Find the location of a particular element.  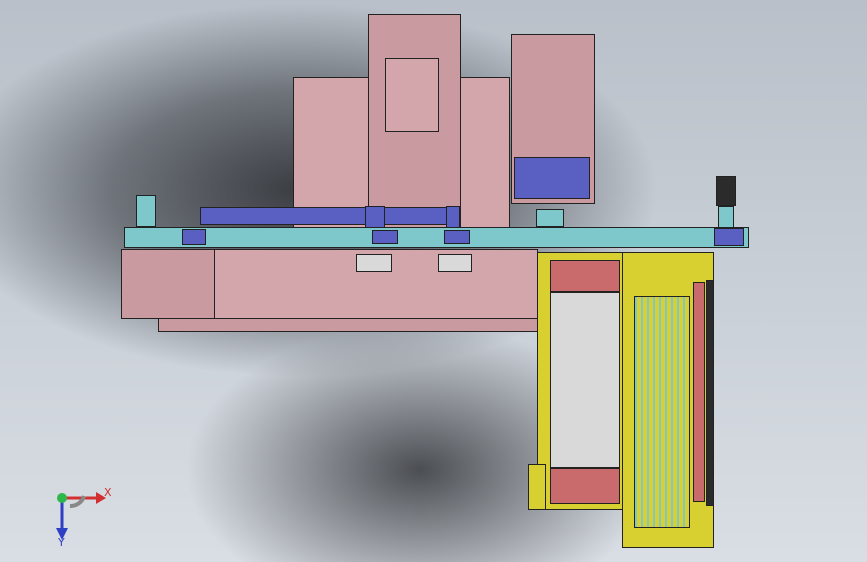

rail-carriage-right is located at coordinates (457, 237).